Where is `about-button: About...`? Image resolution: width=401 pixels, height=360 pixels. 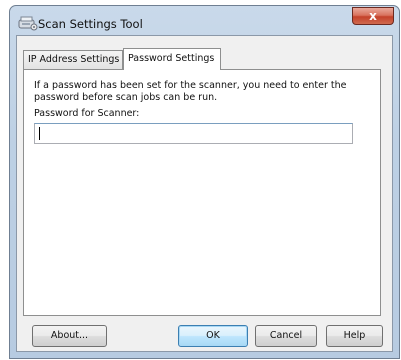
about-button: About... is located at coordinates (69, 336).